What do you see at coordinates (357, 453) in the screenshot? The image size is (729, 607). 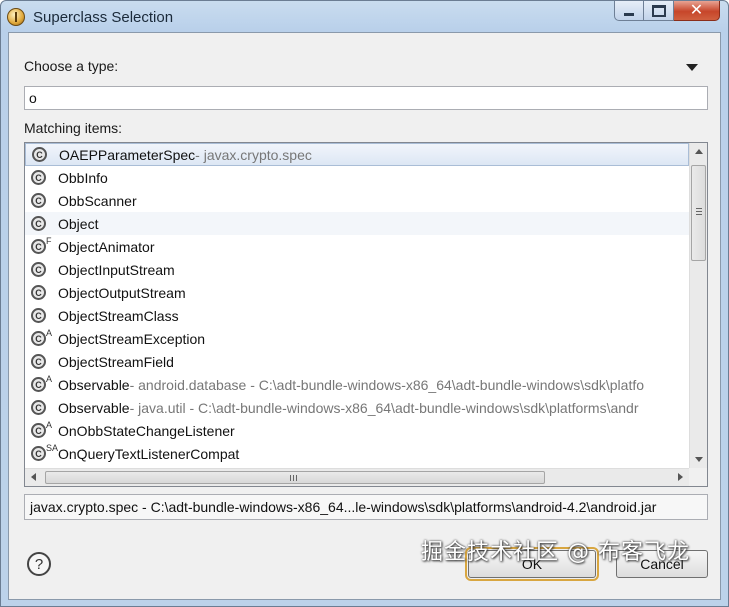 I see `list-item: C SA OnQueryTextListenerCompat` at bounding box center [357, 453].